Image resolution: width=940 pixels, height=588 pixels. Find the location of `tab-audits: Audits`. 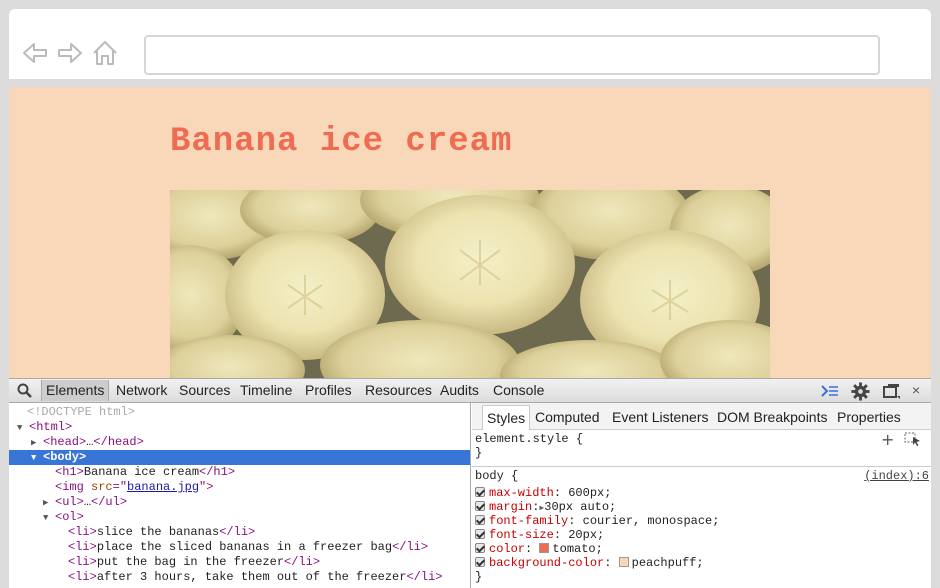

tab-audits: Audits is located at coordinates (459, 390).